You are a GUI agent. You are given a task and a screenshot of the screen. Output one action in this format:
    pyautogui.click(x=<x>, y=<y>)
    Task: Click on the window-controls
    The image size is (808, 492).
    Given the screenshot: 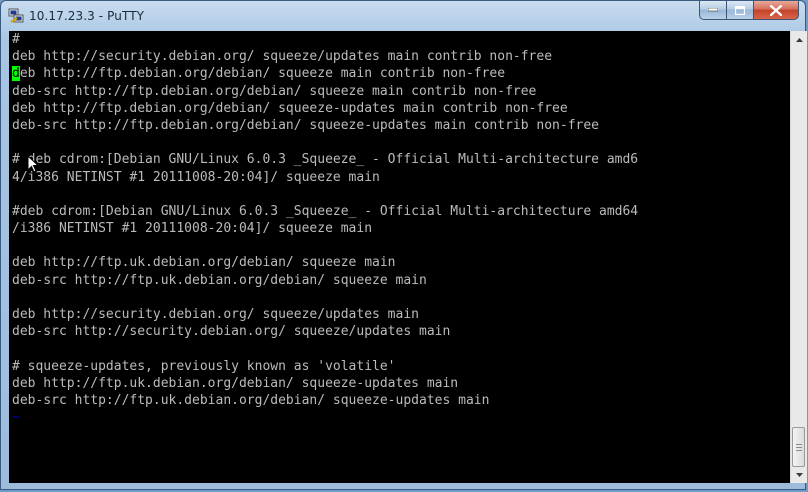 What is the action you would take?
    pyautogui.click(x=749, y=11)
    